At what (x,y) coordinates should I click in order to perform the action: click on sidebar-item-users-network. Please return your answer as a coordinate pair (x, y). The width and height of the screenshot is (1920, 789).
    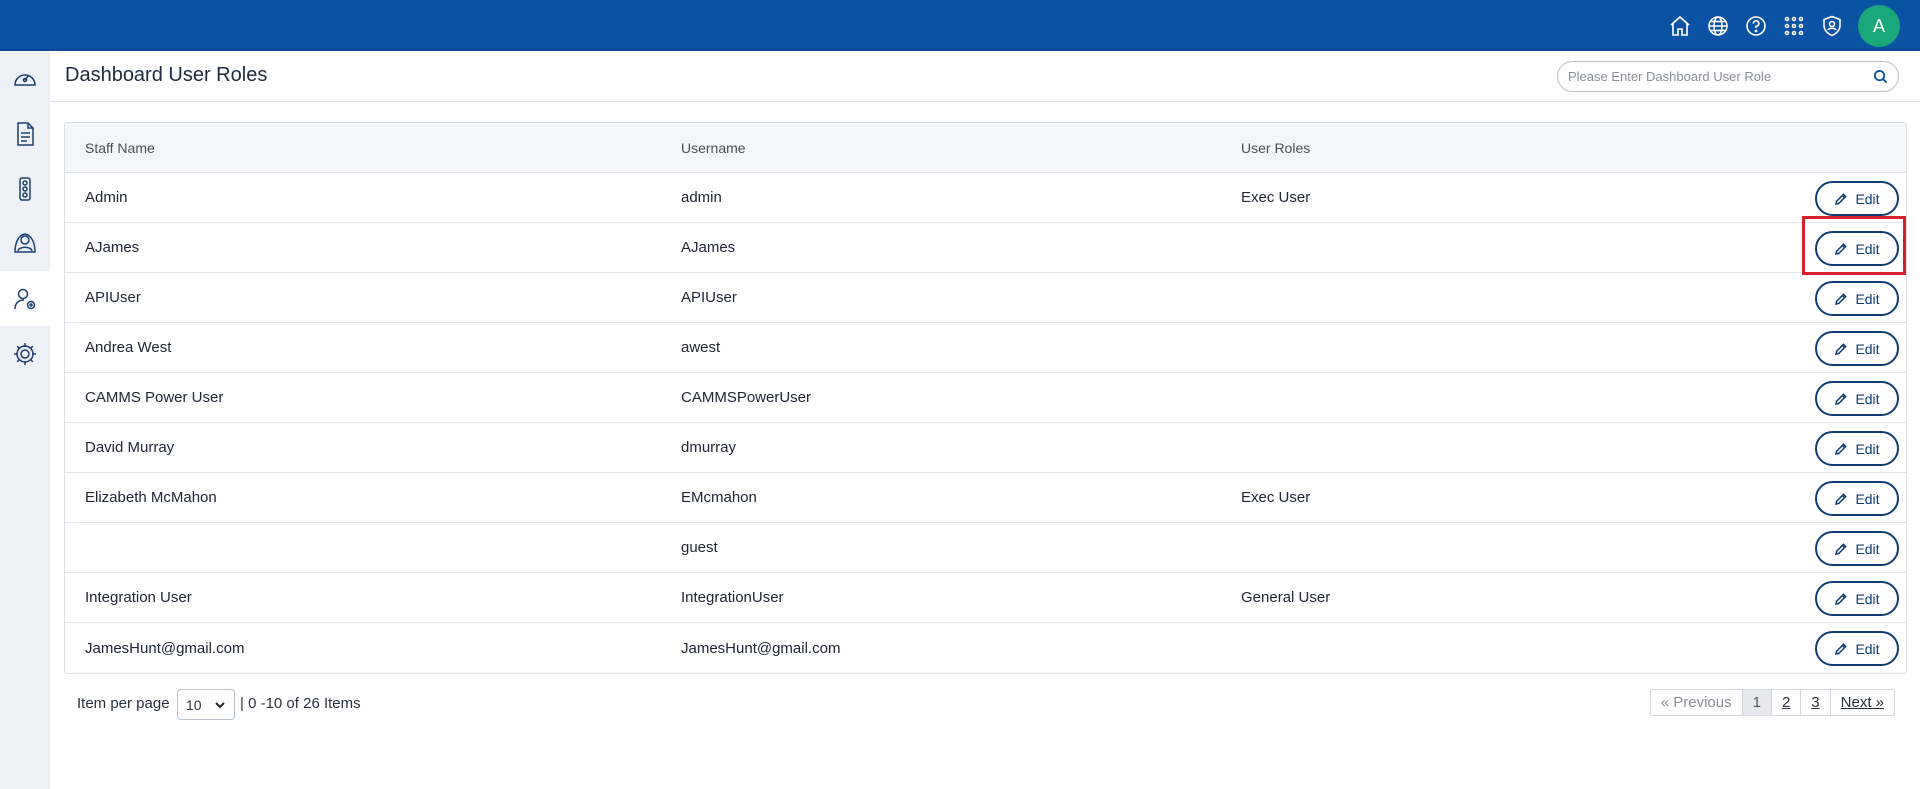
    Looking at the image, I should click on (25, 243).